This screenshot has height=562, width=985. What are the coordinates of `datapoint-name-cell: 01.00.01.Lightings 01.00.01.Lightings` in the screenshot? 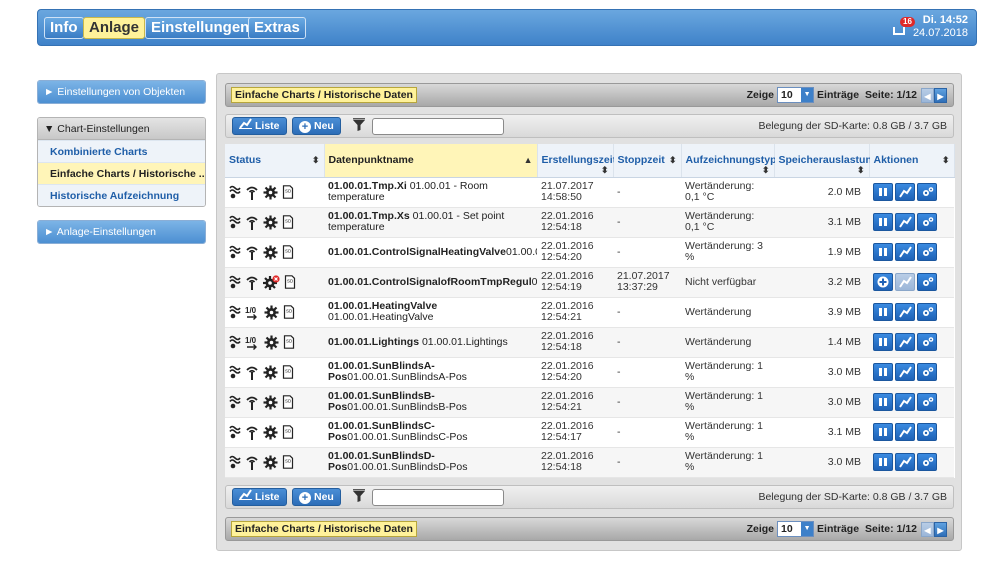 It's located at (430, 342).